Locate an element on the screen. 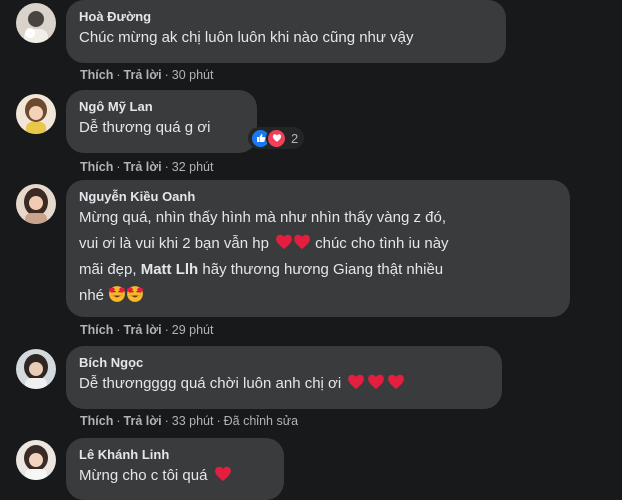 The width and height of the screenshot is (622, 500). comment-author: Ngô Mỹ Lan is located at coordinates (161, 106).